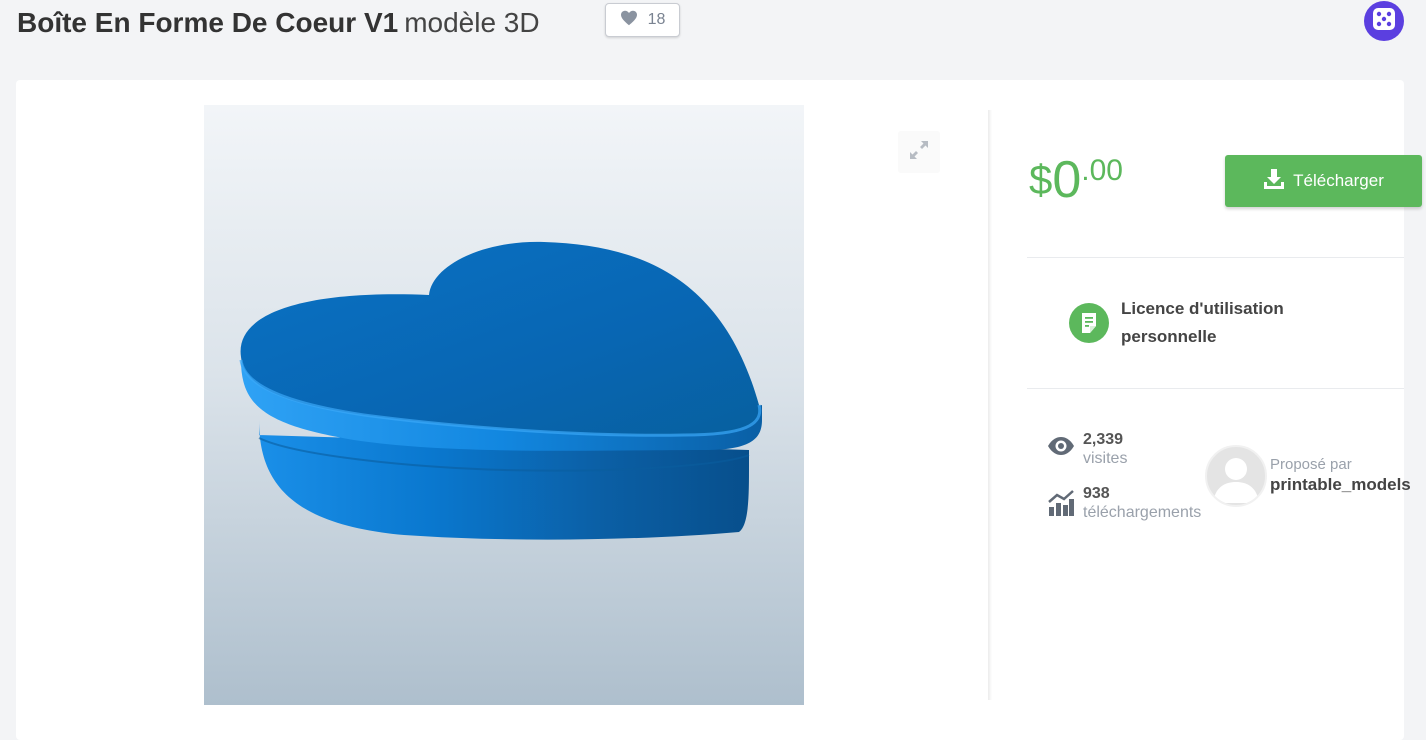  What do you see at coordinates (1061, 505) in the screenshot?
I see `chart-icon` at bounding box center [1061, 505].